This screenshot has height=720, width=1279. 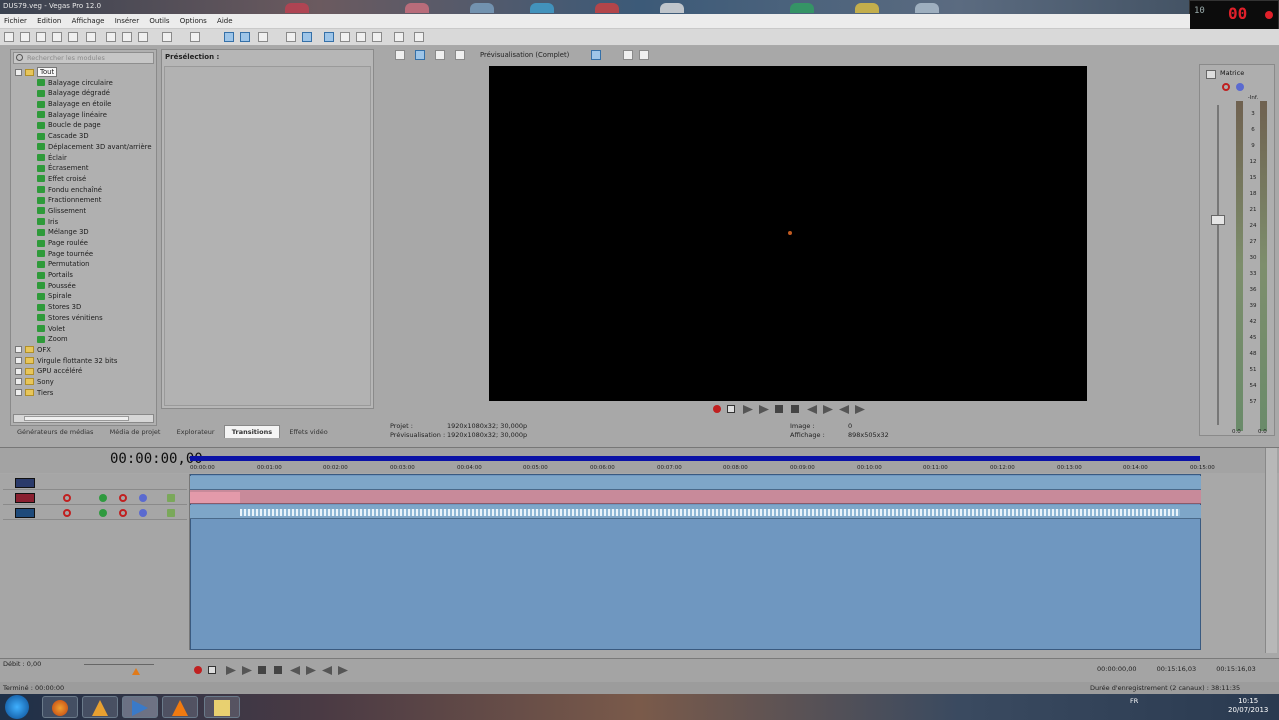 I want to click on open-folder-icon, so click(x=25, y=37).